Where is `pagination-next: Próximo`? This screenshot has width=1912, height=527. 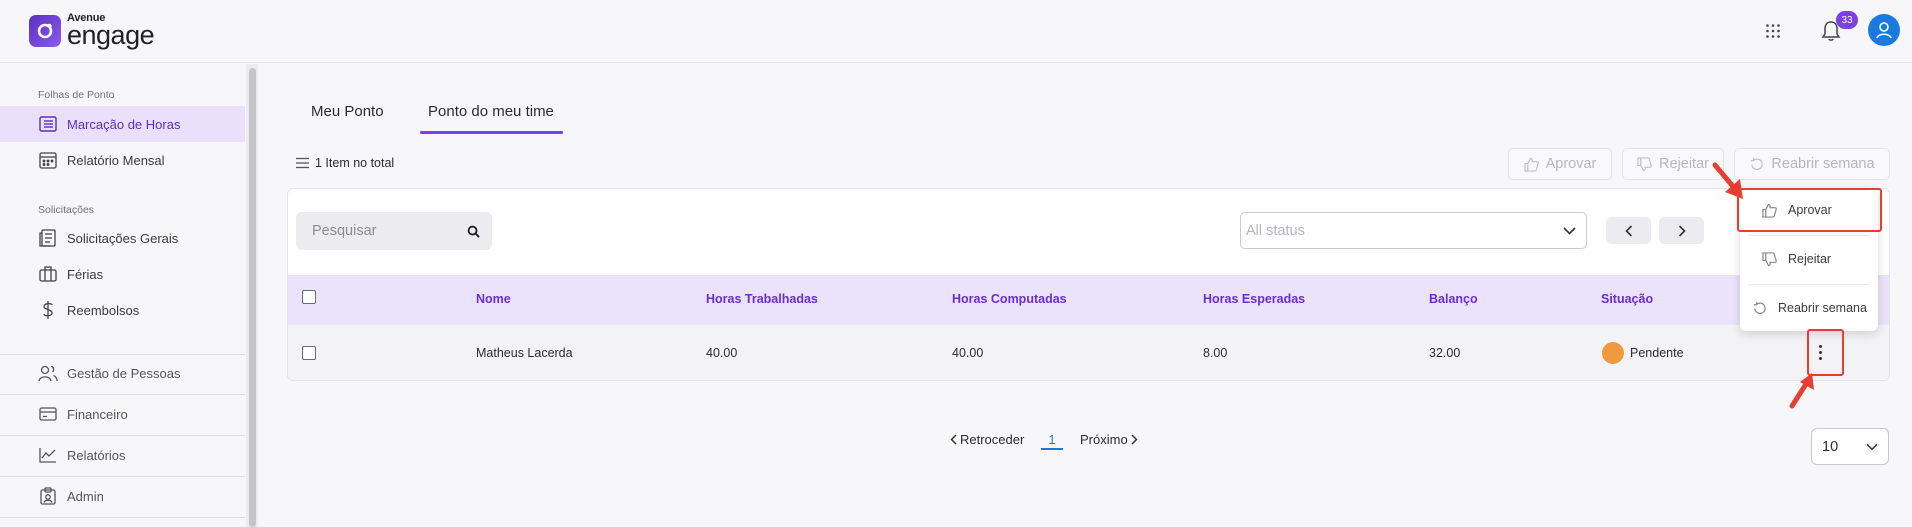 pagination-next: Próximo is located at coordinates (1109, 439).